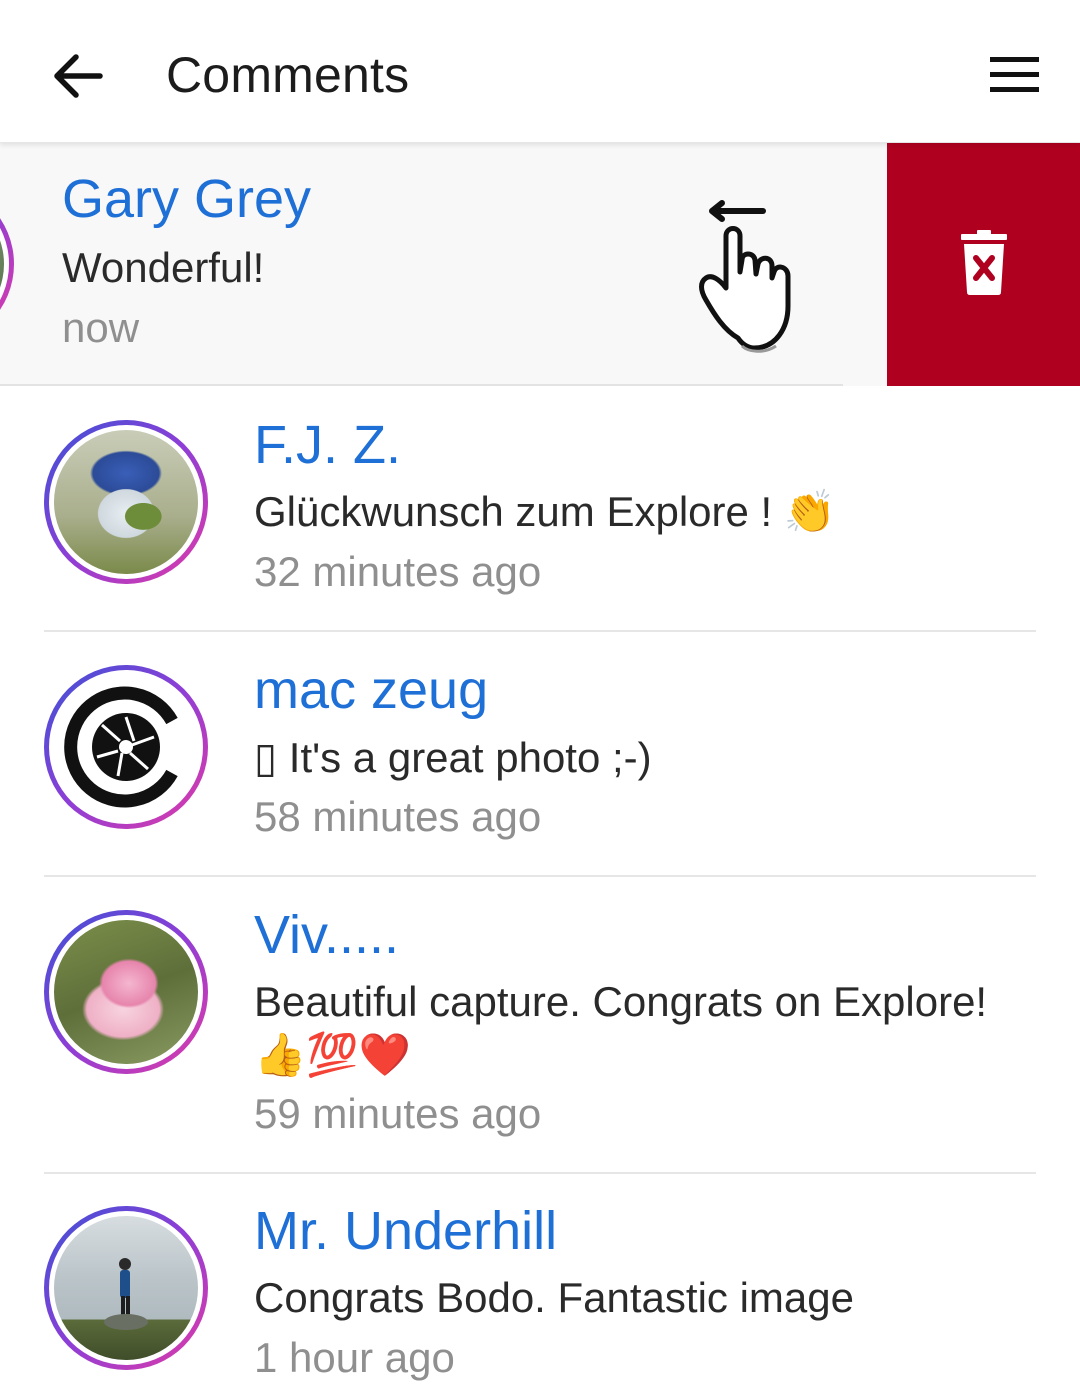  Describe the element at coordinates (398, 1113) in the screenshot. I see `comment-time: 59 minutes ago` at that location.